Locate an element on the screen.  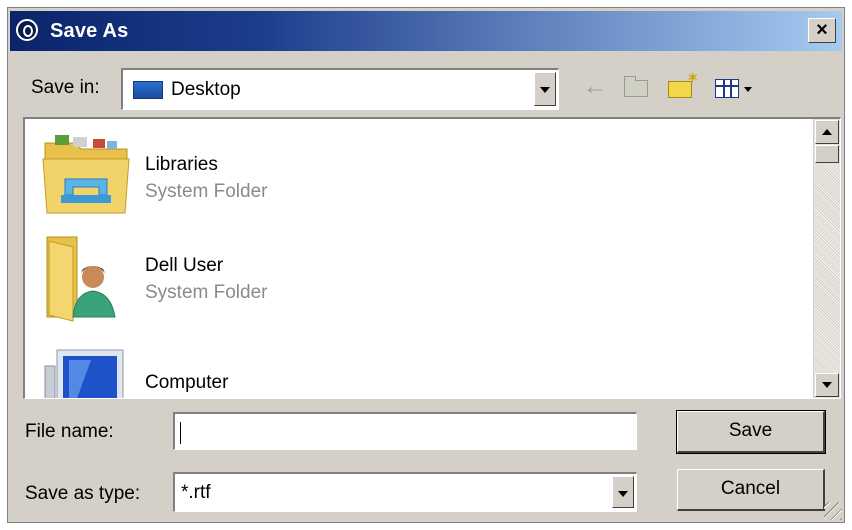
back-button: ← is located at coordinates (595, 87).